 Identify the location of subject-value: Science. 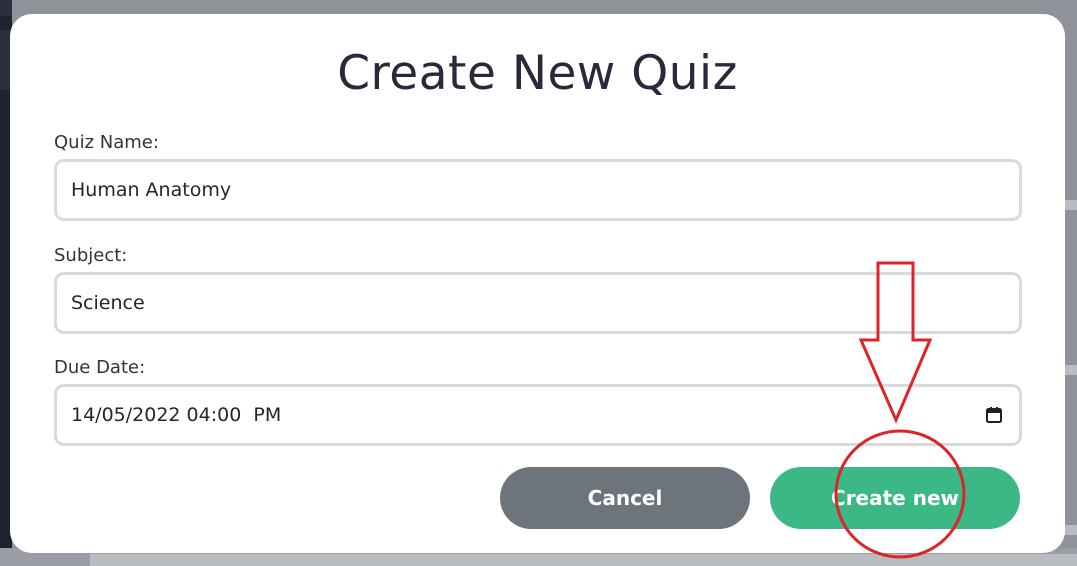
(108, 303).